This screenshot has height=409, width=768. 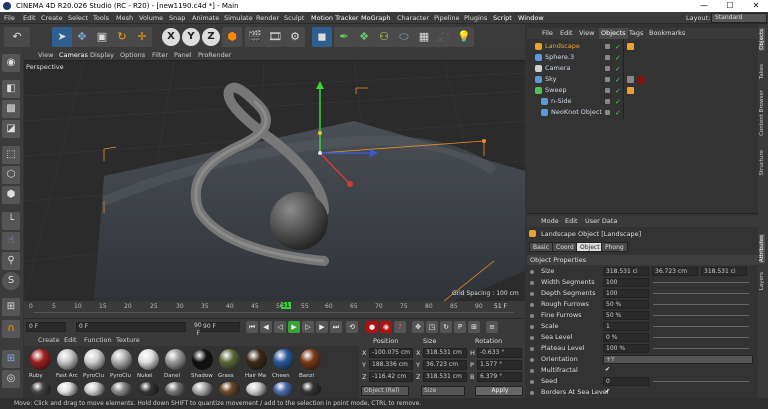 I want to click on viewport-menu-view: View, so click(x=45, y=55).